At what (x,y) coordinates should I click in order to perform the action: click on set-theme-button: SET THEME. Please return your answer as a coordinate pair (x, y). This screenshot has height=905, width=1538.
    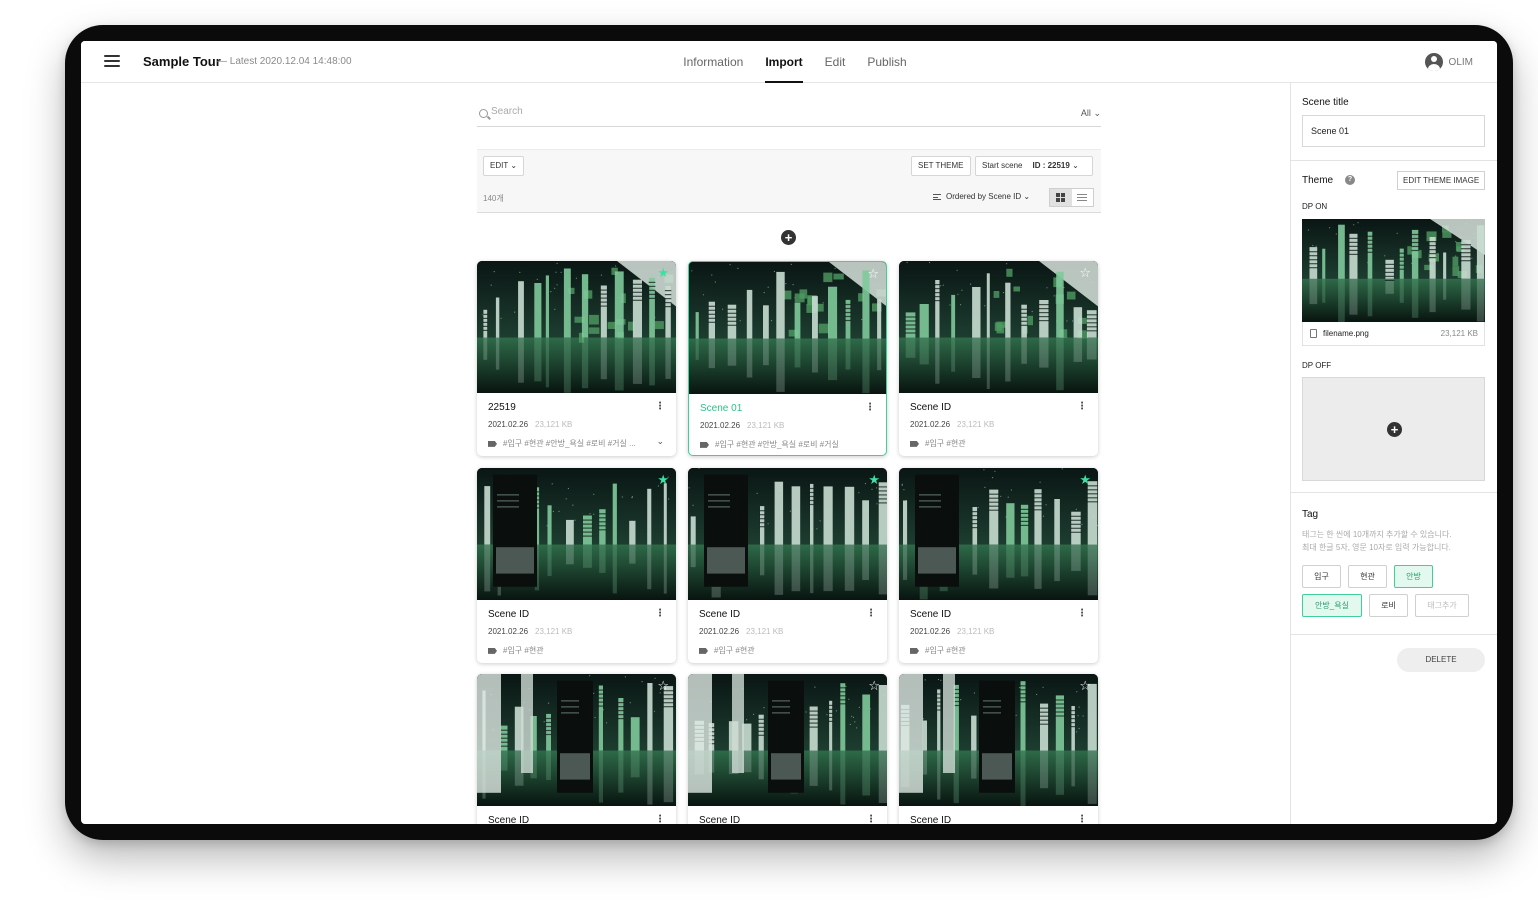
    Looking at the image, I should click on (941, 166).